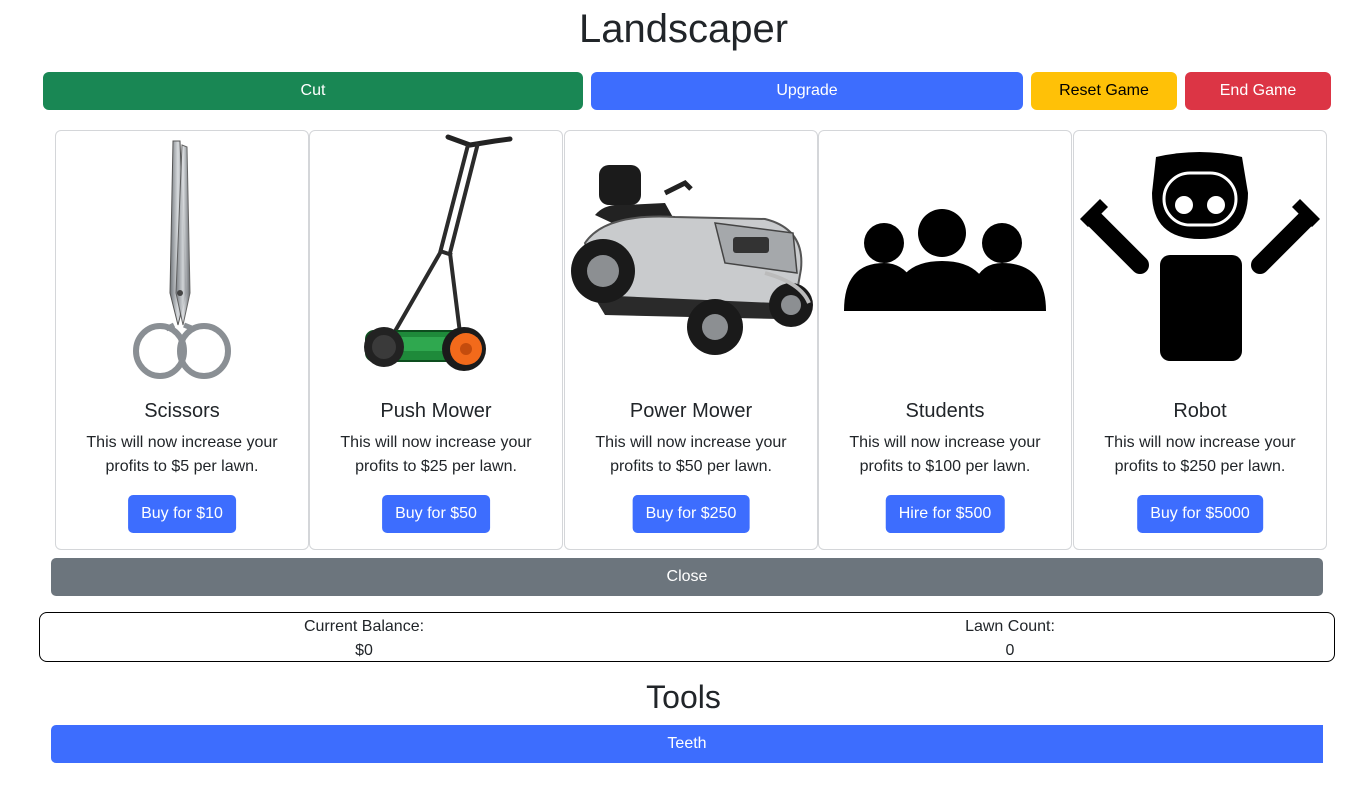 Image resolution: width=1367 pixels, height=796 pixels. What do you see at coordinates (945, 258) in the screenshot?
I see `students-icon` at bounding box center [945, 258].